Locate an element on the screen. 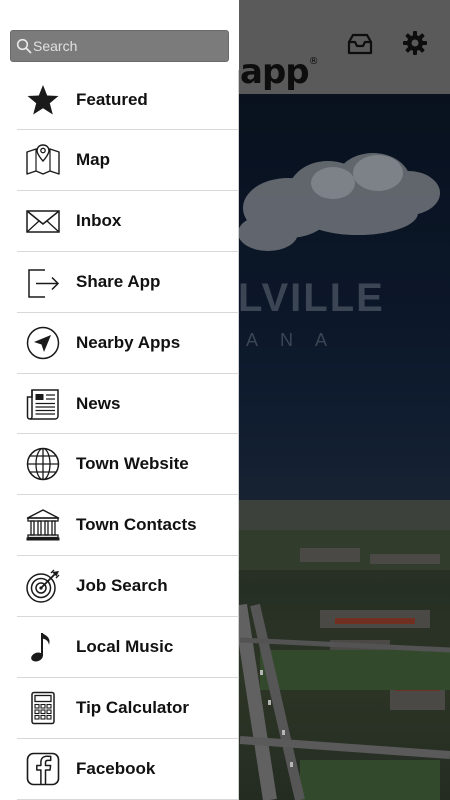  search-bar is located at coordinates (119, 35).